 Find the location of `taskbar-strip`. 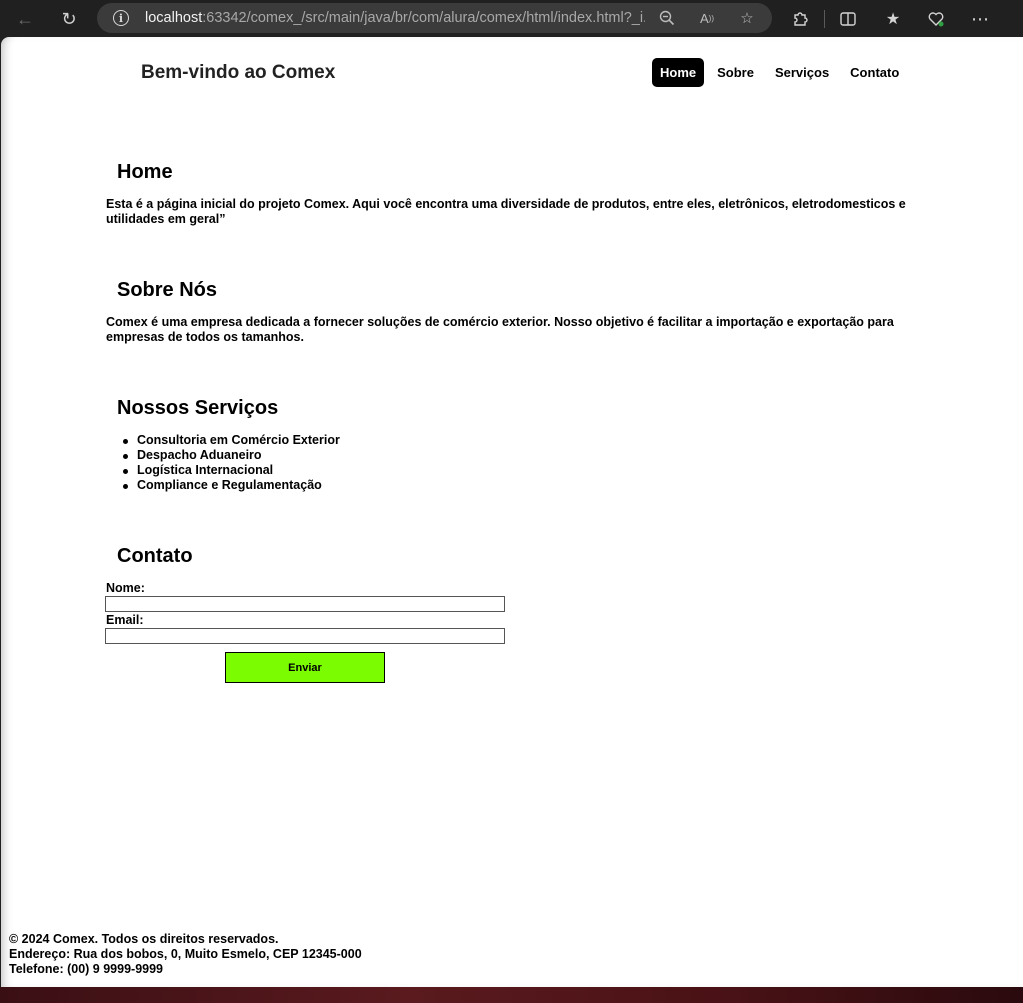

taskbar-strip is located at coordinates (511, 995).